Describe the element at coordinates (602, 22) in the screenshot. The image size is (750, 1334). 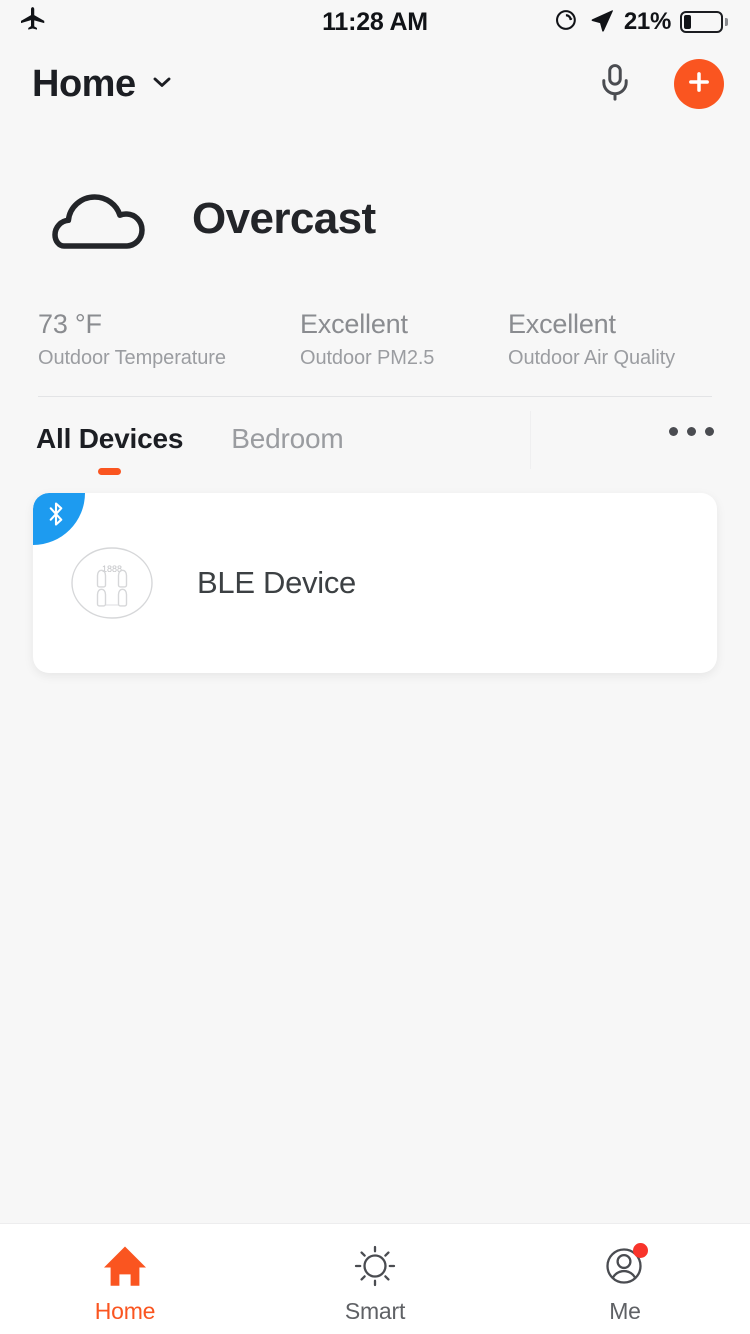
I see `location-arrow-icon` at that location.